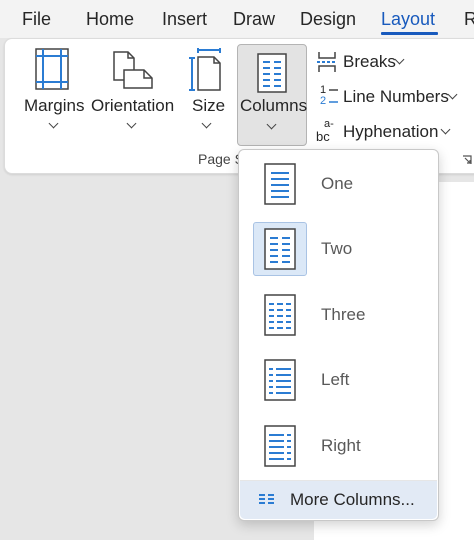  I want to click on margins-icon, so click(52, 69).